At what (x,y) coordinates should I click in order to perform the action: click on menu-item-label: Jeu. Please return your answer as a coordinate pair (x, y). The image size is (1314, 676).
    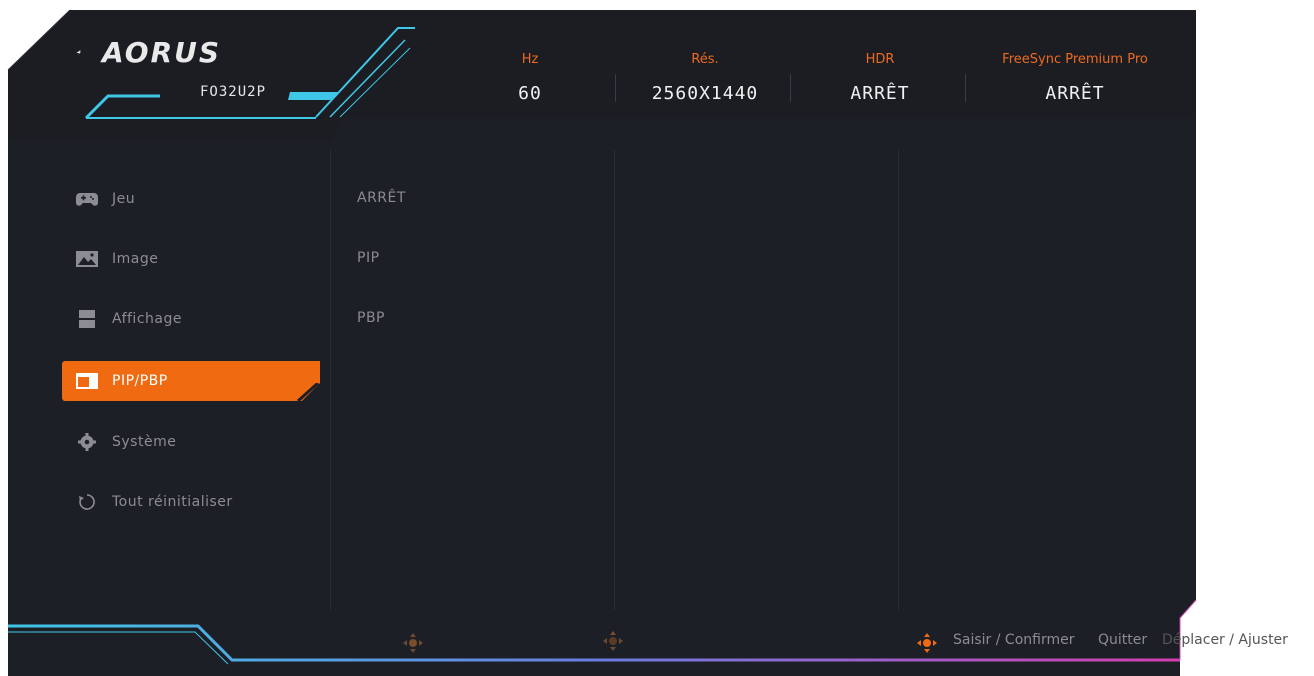
    Looking at the image, I should click on (124, 199).